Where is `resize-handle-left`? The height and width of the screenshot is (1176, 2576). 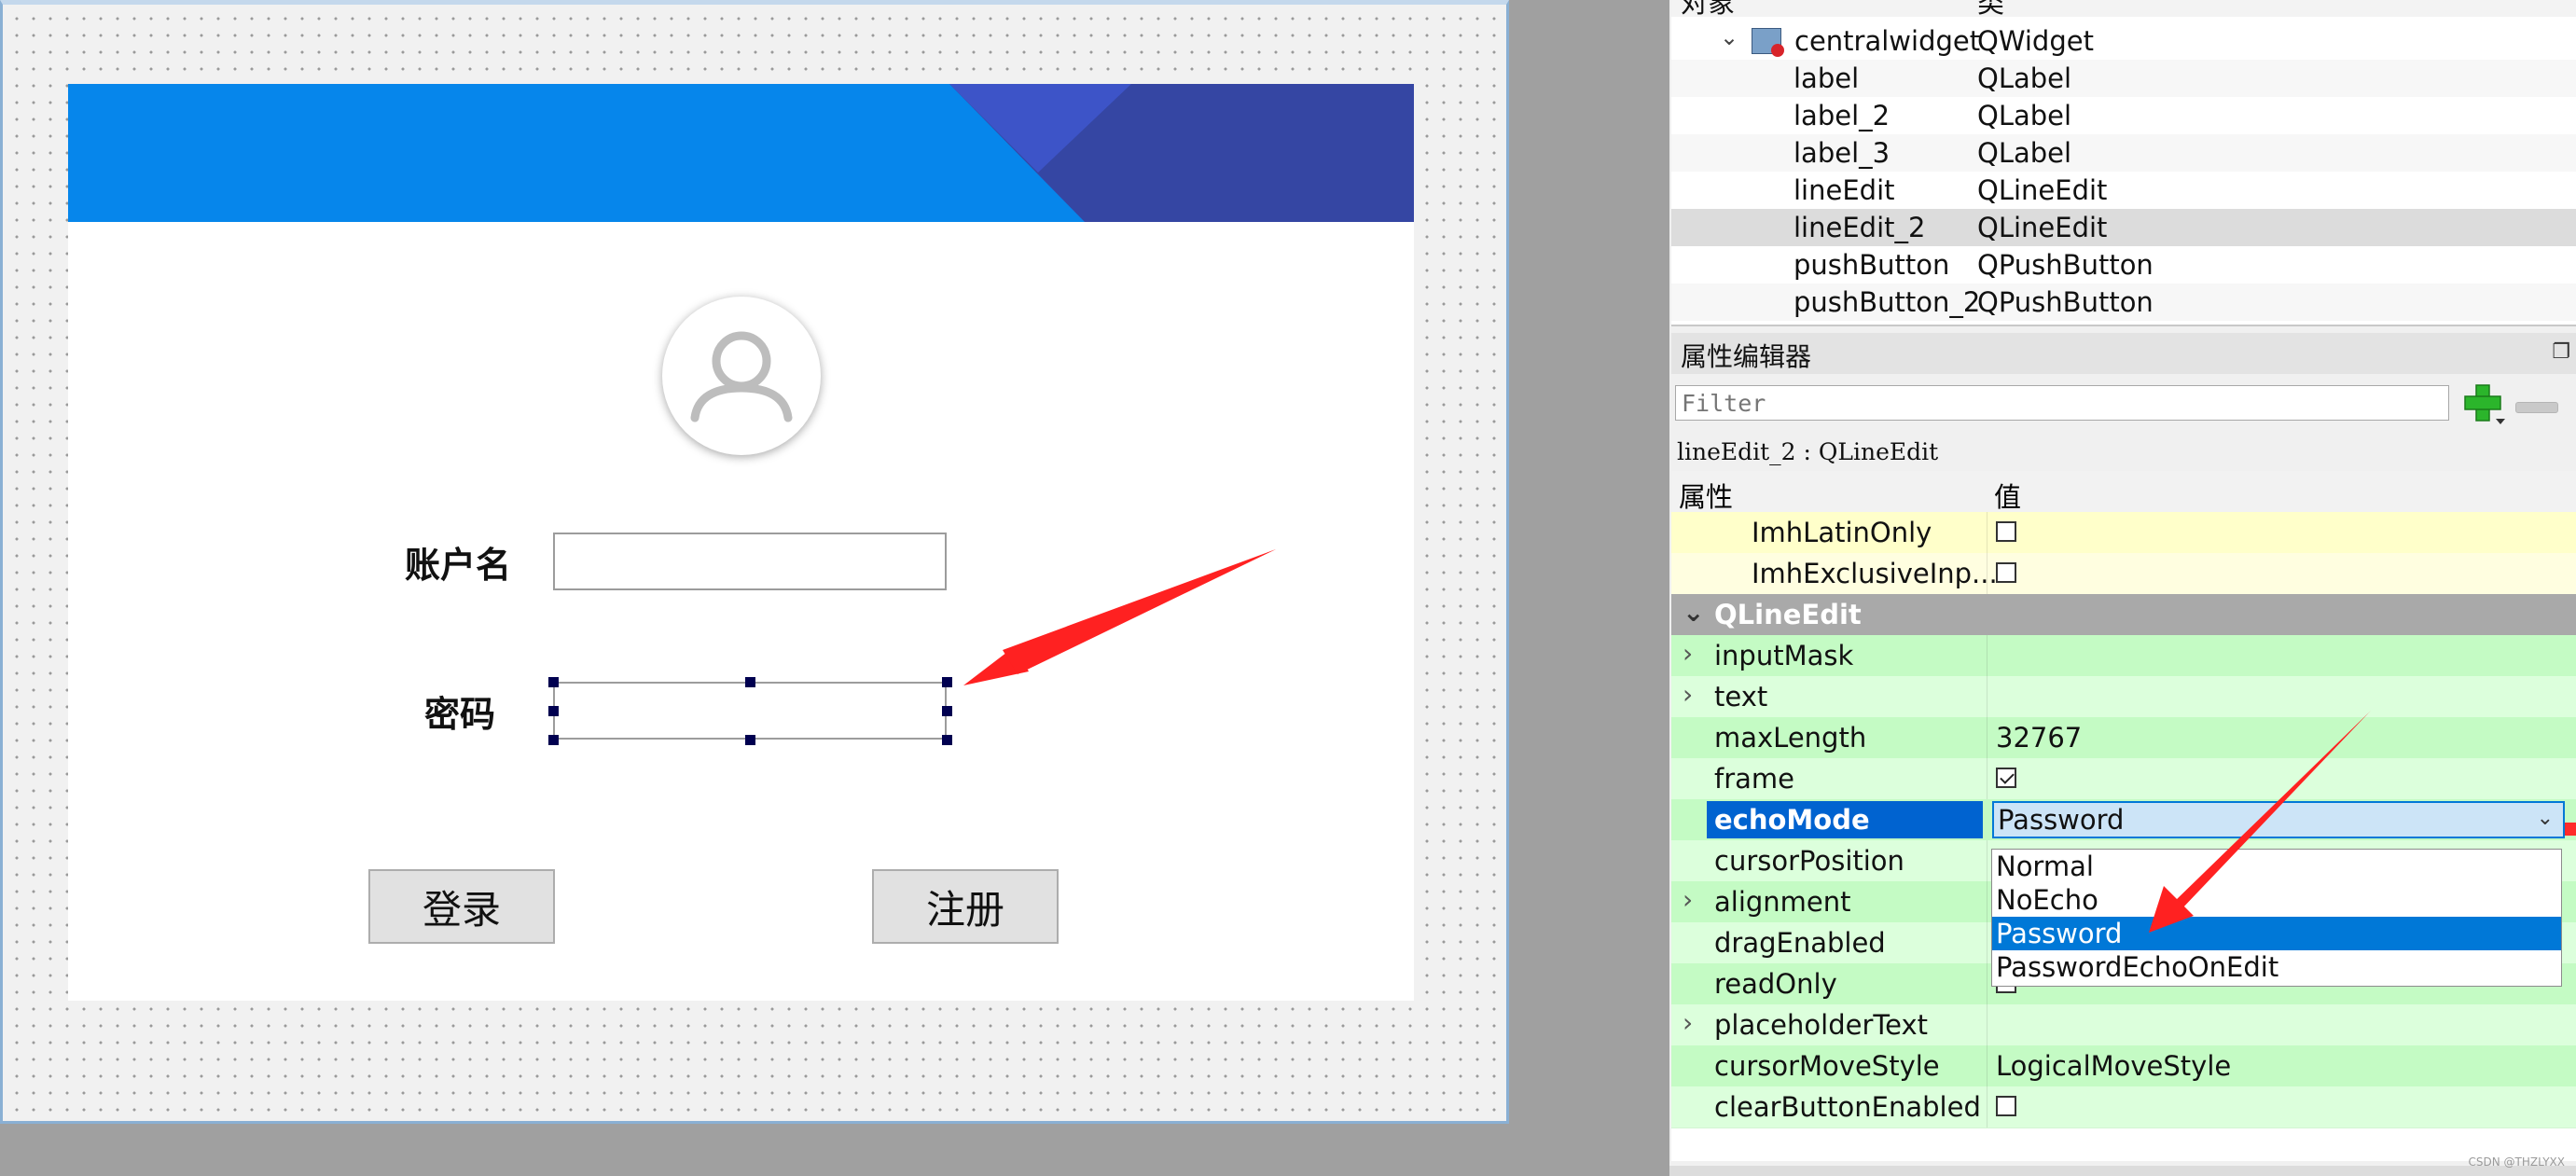 resize-handle-left is located at coordinates (553, 711).